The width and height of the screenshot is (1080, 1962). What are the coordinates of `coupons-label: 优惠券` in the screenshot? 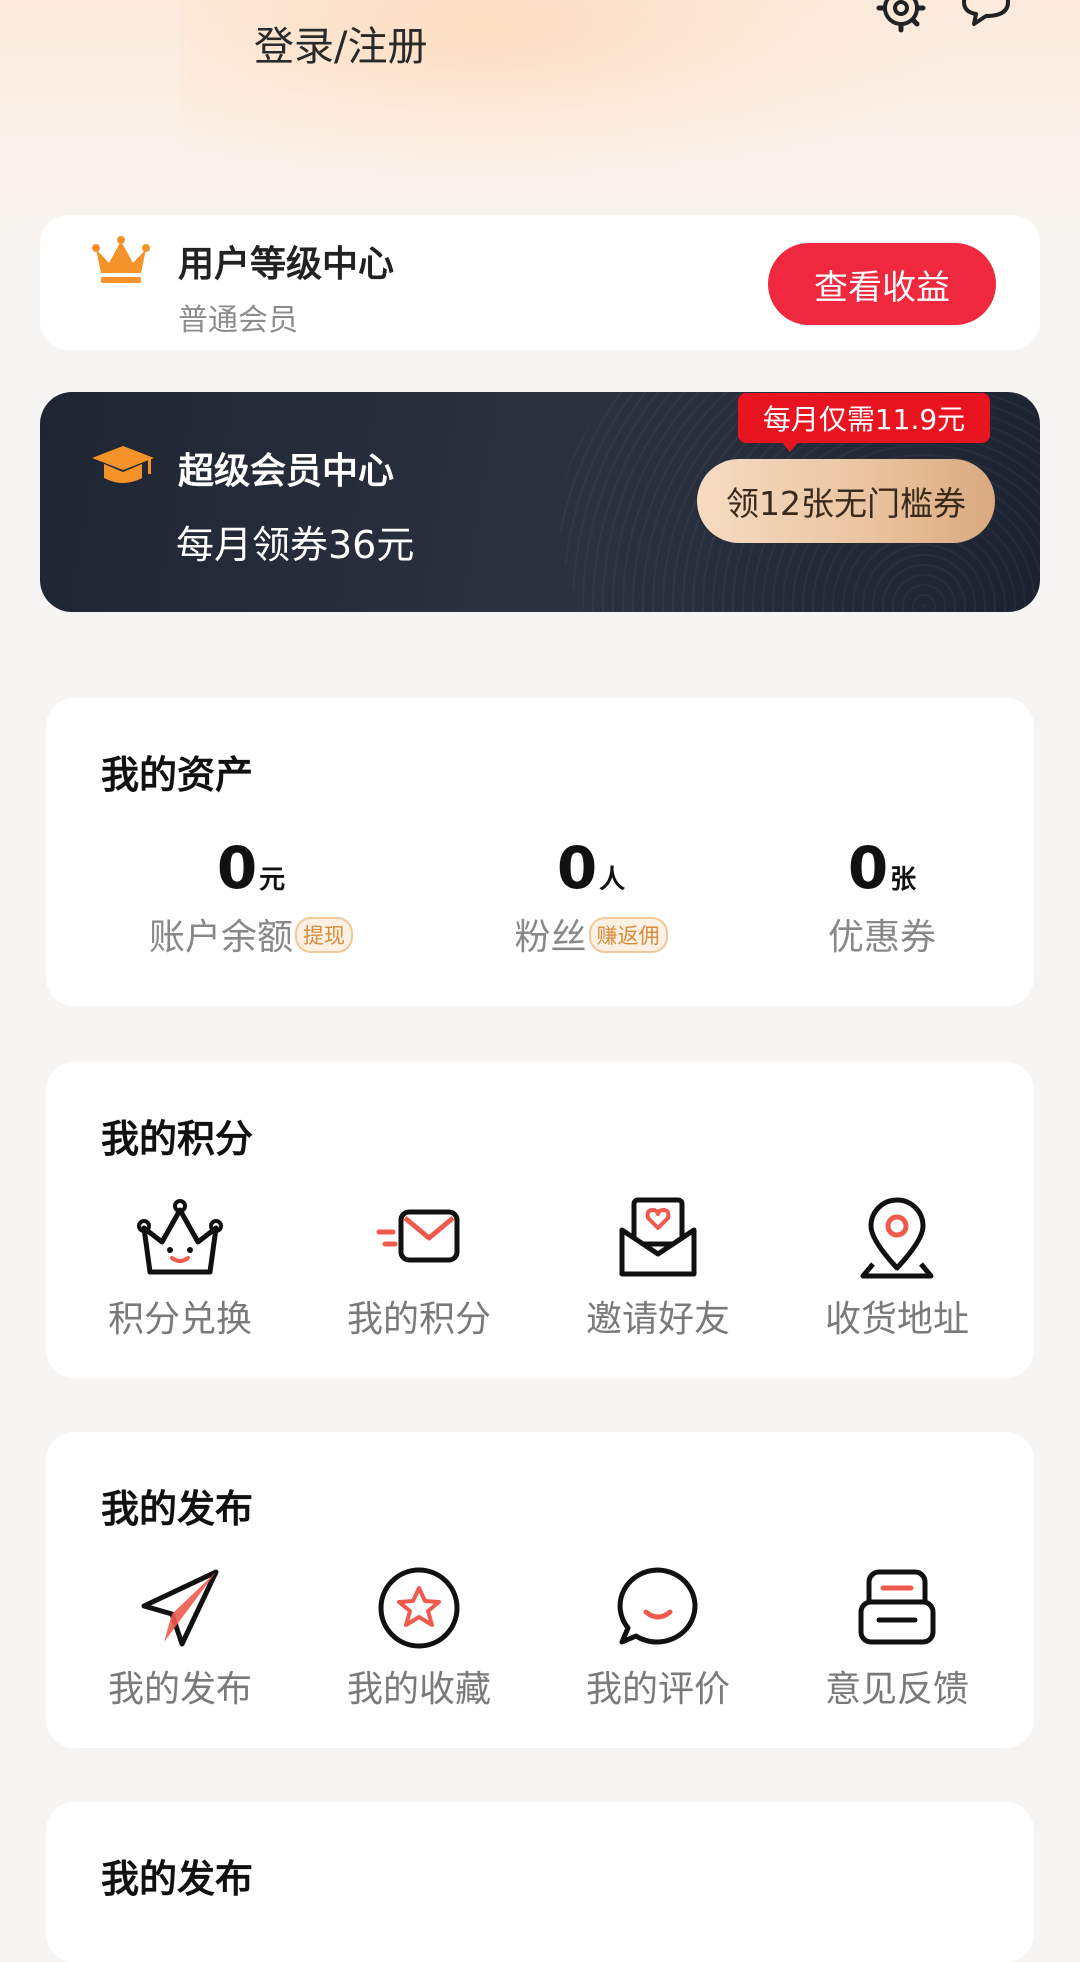 It's located at (881, 937).